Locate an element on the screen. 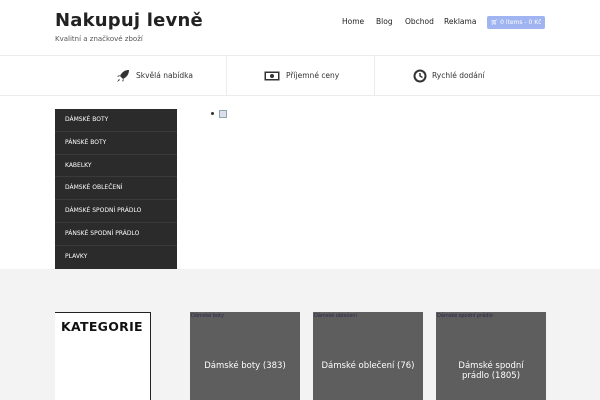 This screenshot has width=600, height=400. category-card-label: Dámské spodní prádlo (1805) is located at coordinates (491, 371).